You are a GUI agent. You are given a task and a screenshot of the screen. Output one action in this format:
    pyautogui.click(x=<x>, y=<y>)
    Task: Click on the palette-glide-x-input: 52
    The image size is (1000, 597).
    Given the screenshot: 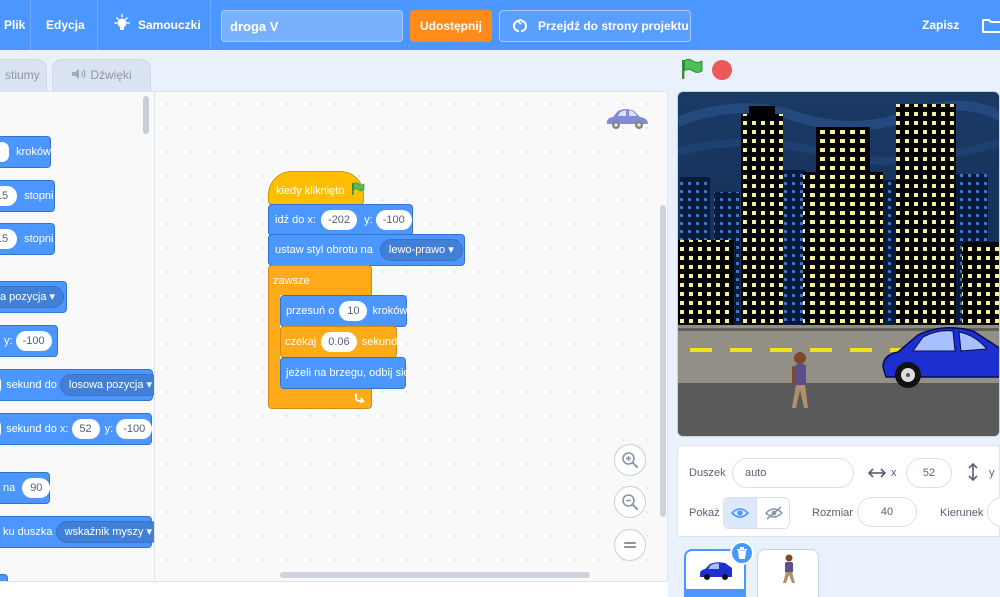 What is the action you would take?
    pyautogui.click(x=85, y=429)
    